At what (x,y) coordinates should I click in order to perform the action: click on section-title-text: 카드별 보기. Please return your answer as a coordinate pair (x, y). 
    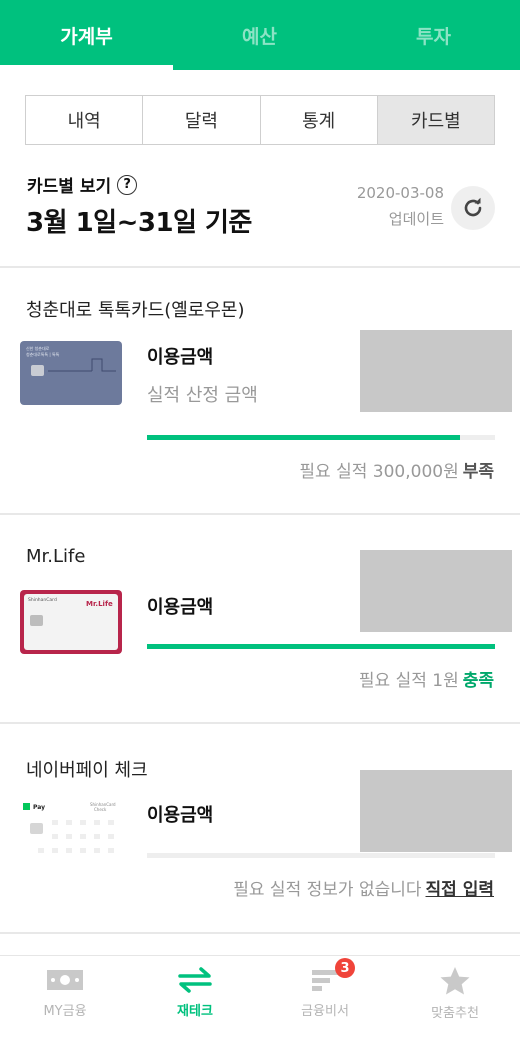
    Looking at the image, I should click on (69, 187).